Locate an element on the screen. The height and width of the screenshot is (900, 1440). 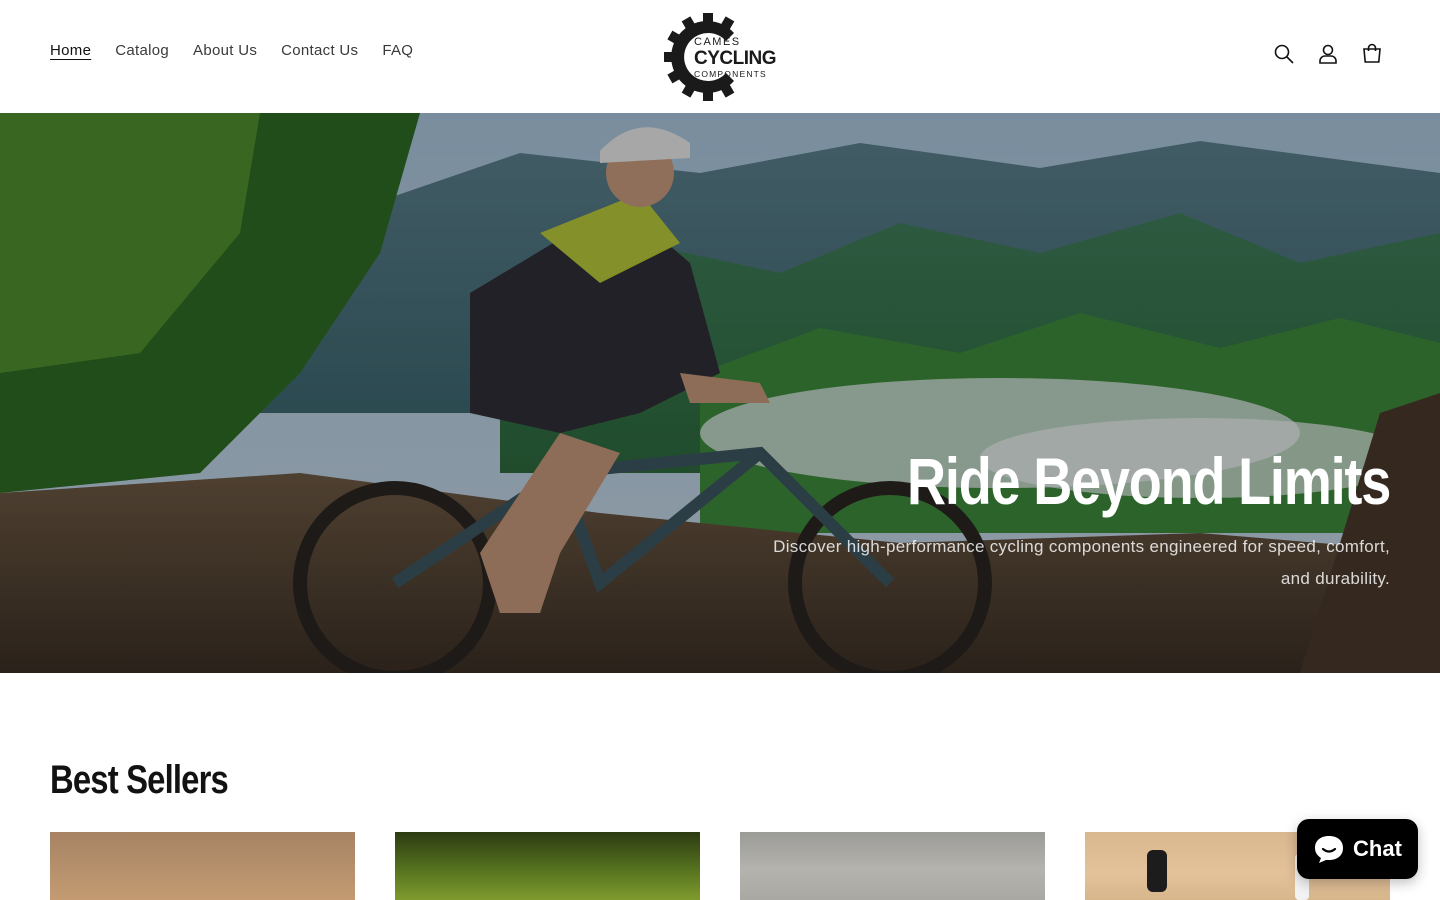
nav-catalog: Catalog is located at coordinates (142, 50).